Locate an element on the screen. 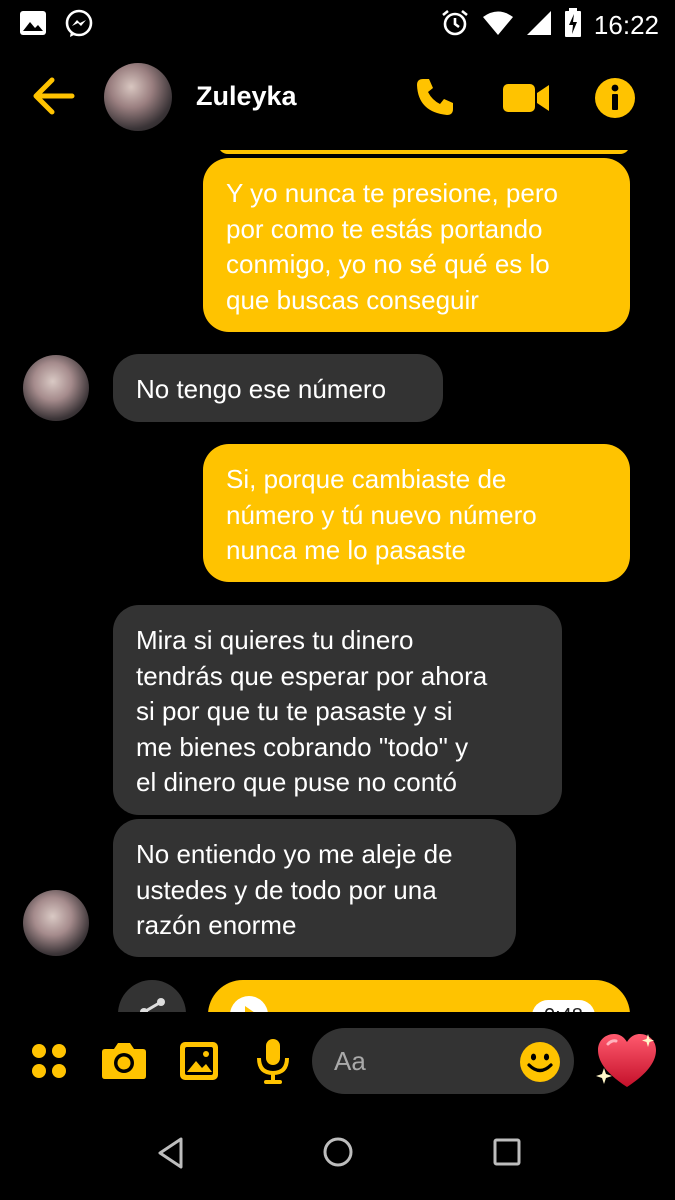 The width and height of the screenshot is (675, 1200). triangle-back-icon is located at coordinates (170, 1153).